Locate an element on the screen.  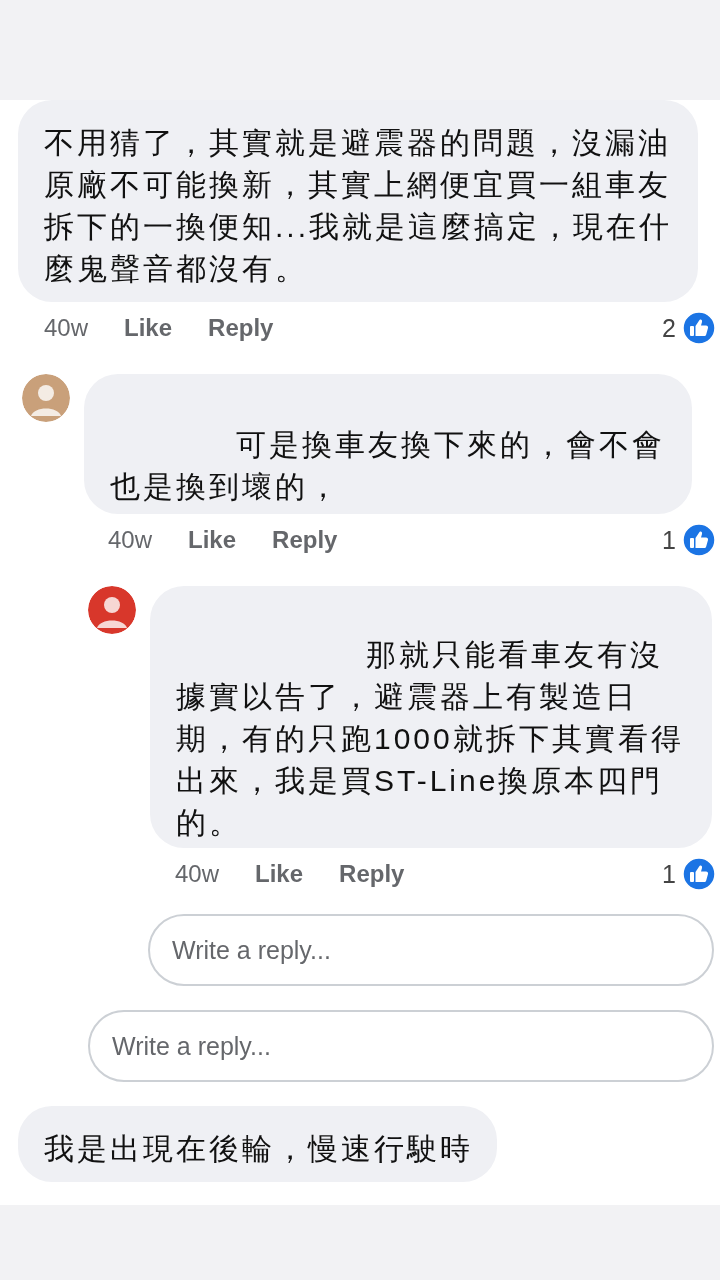
comment-text: 可是換車友換下來的，會不會也是換到壞的， is located at coordinates (388, 466).